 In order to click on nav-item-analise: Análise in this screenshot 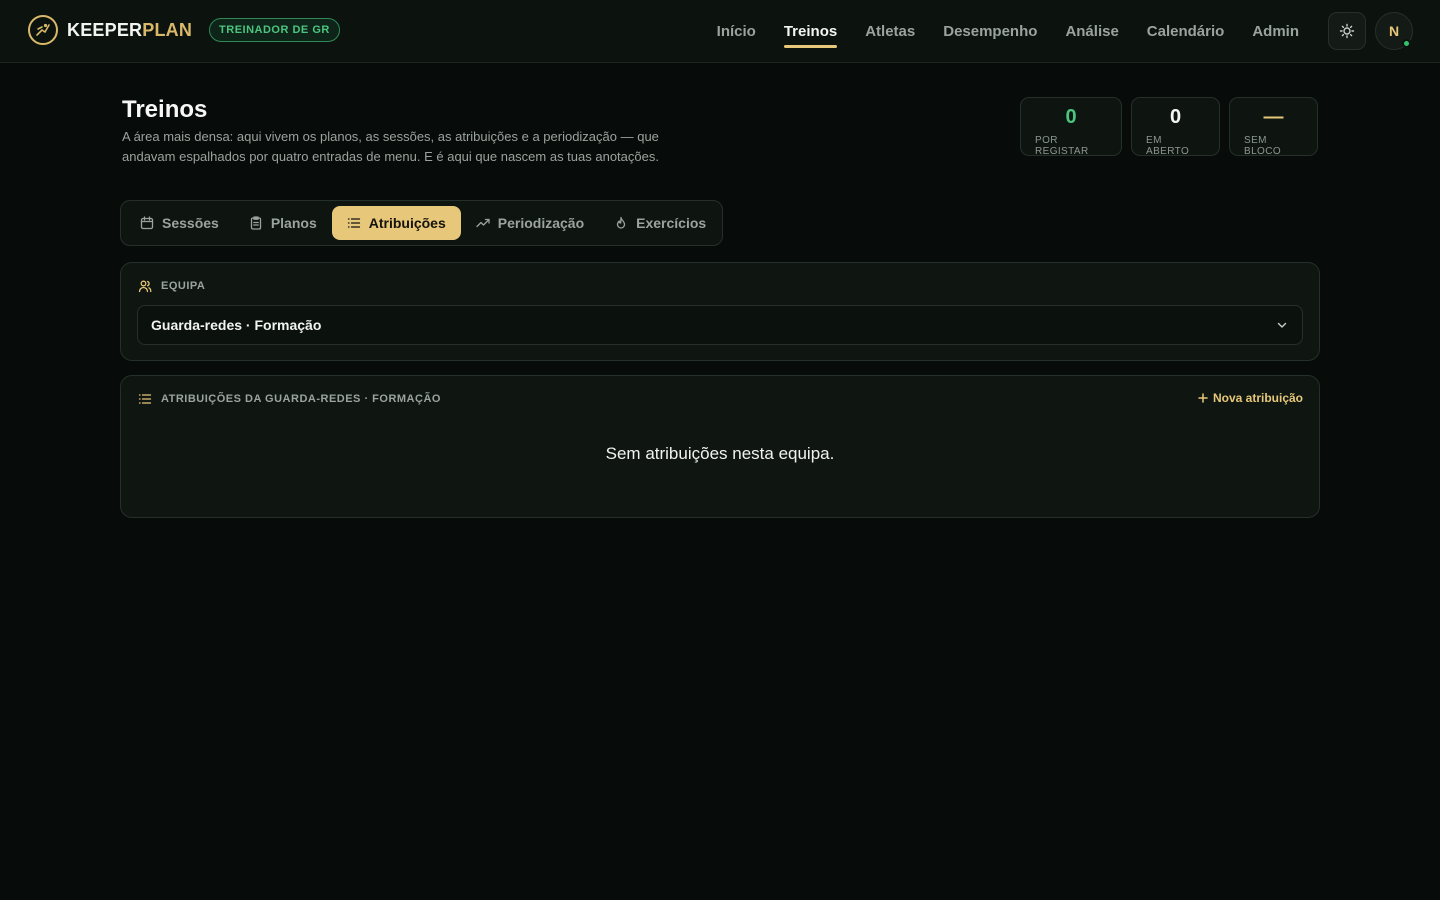, I will do `click(1091, 31)`.